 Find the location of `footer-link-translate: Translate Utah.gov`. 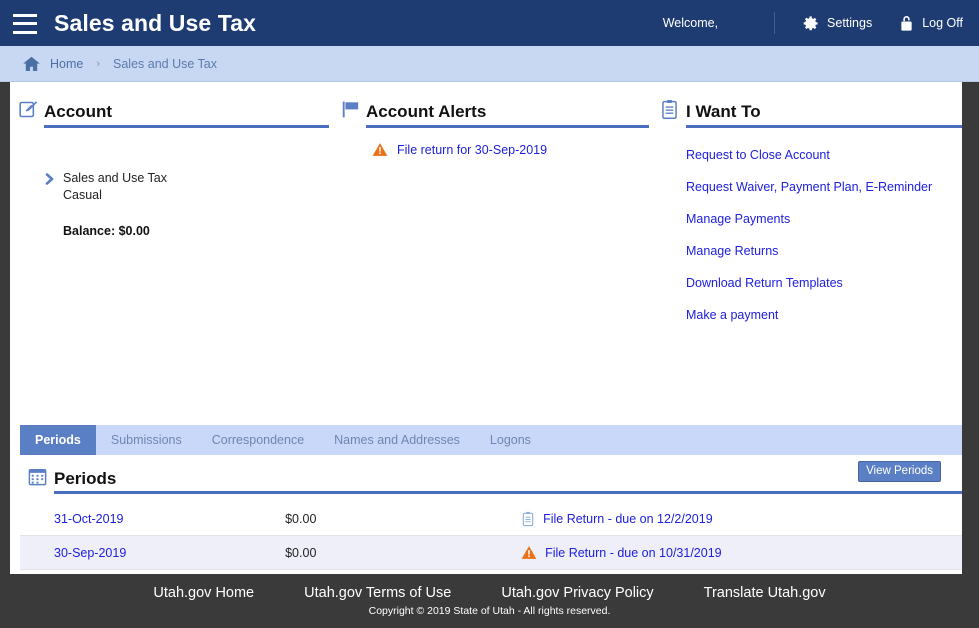

footer-link-translate: Translate Utah.gov is located at coordinates (765, 593).